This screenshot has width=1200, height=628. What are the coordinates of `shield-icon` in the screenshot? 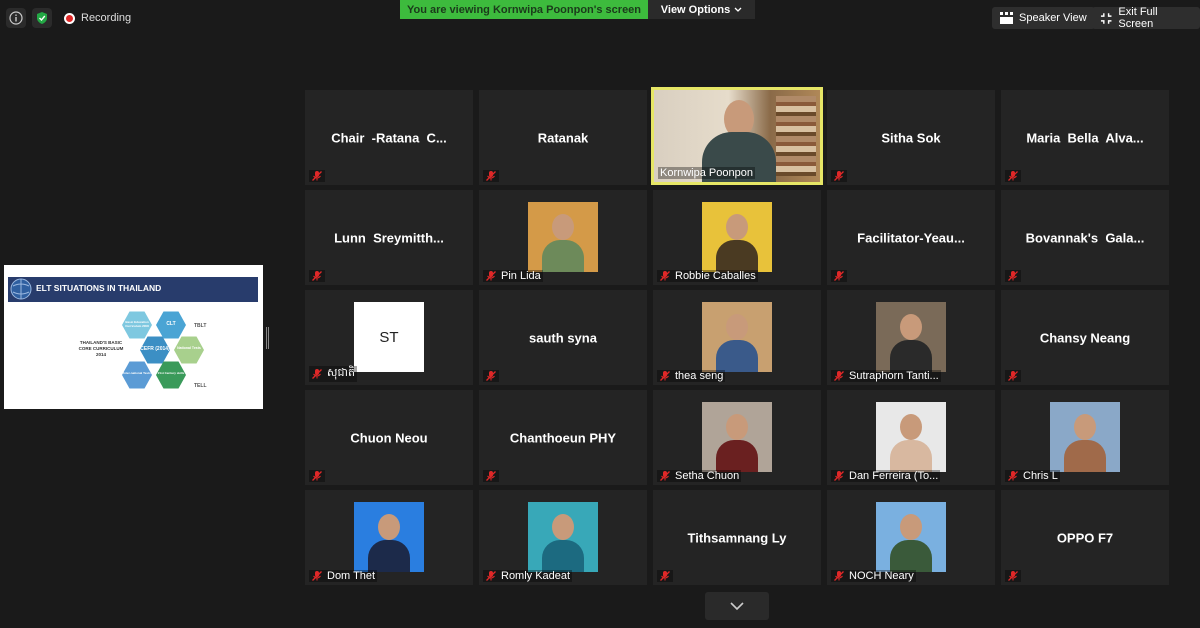 It's located at (42, 18).